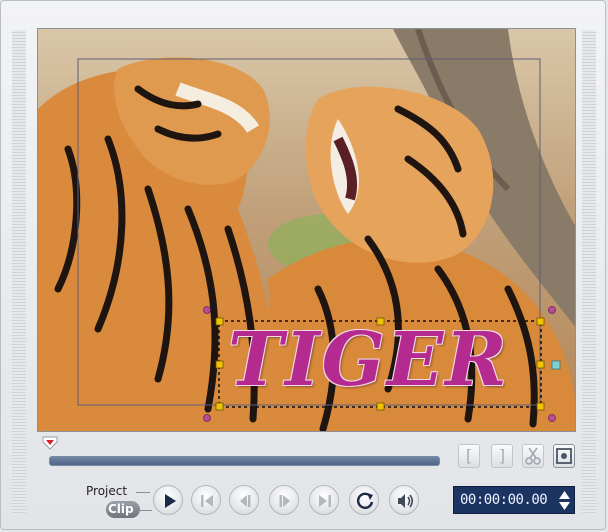  I want to click on project-mode-connector, so click(143, 492).